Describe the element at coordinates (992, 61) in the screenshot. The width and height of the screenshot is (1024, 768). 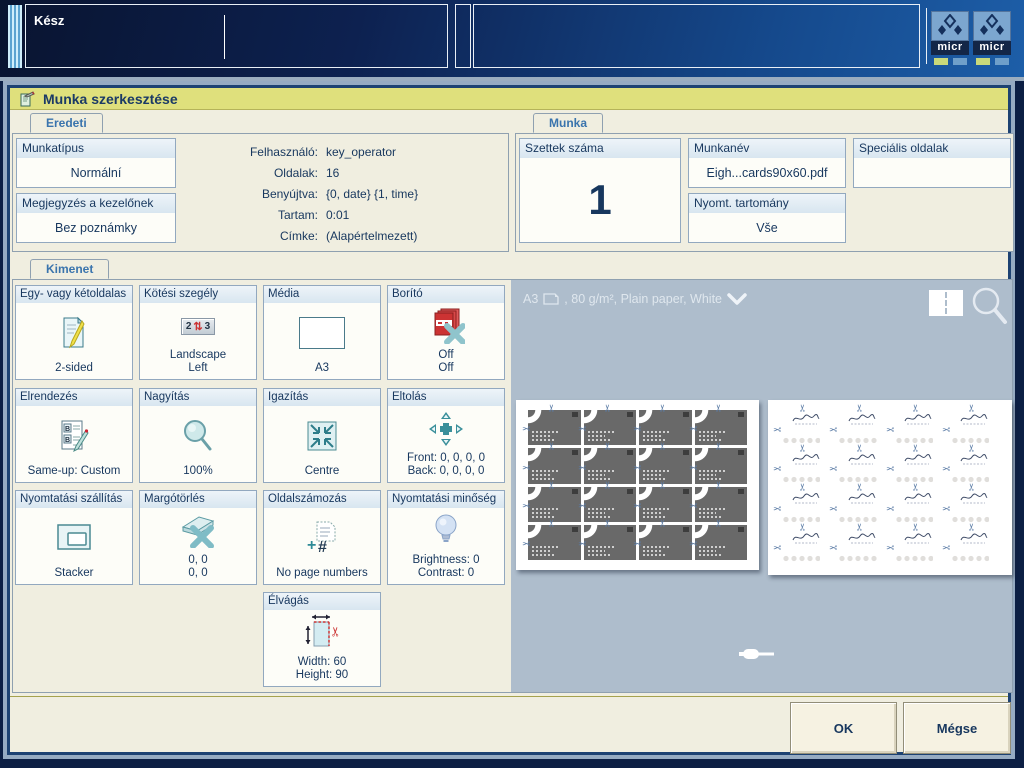
I see `micr-status-bars` at that location.